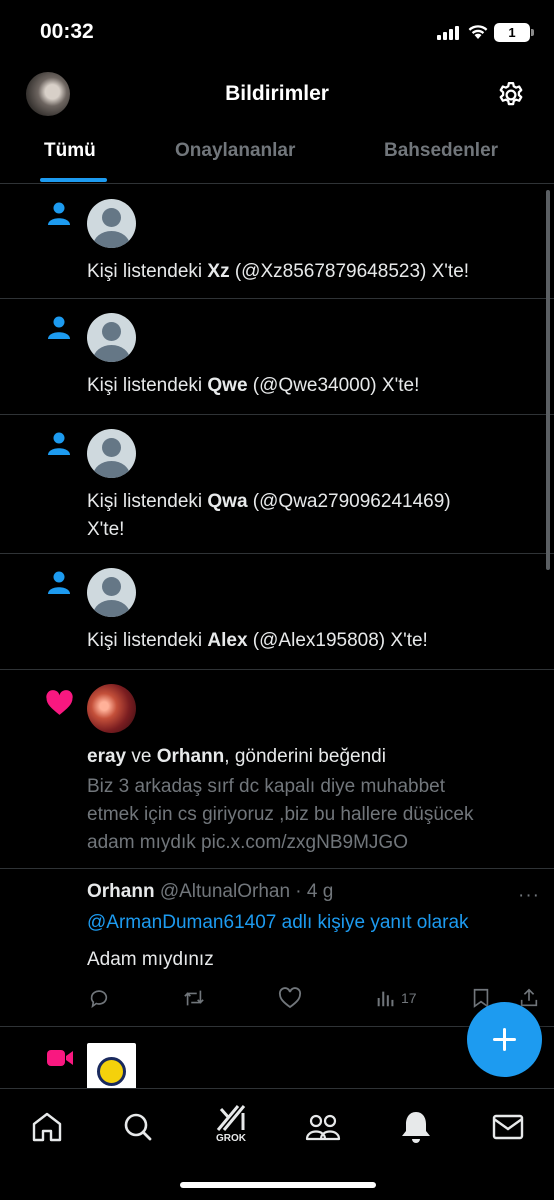 Image resolution: width=554 pixels, height=1200 pixels. I want to click on list-item: Kişi listendeki Qwe (@Qwe34000) X'te!, so click(277, 357).